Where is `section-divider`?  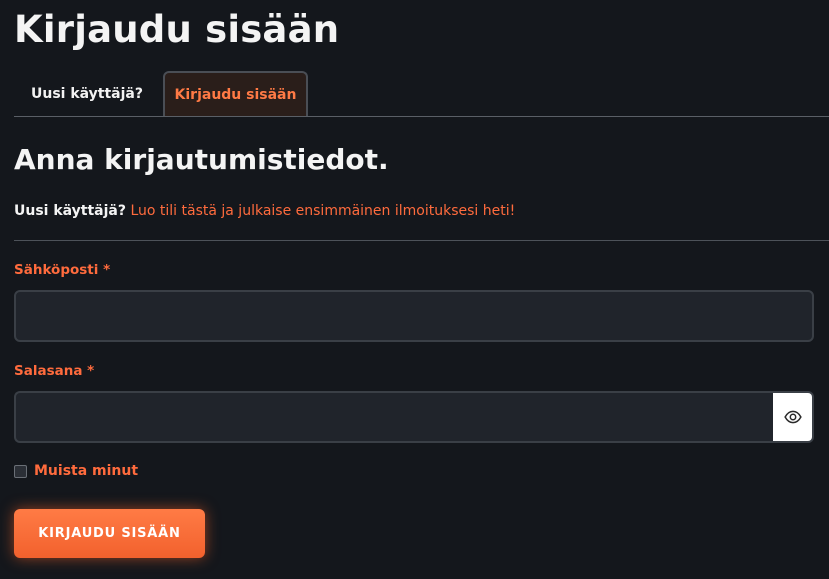 section-divider is located at coordinates (421, 240).